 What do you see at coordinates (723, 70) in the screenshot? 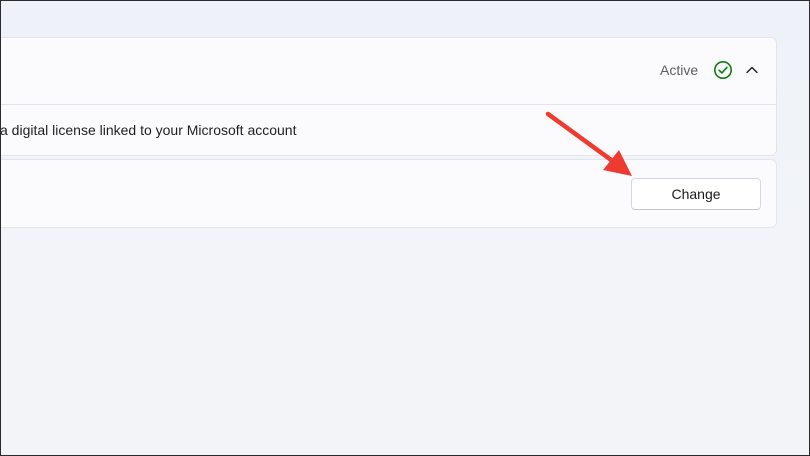
I see `check-circle-icon` at bounding box center [723, 70].